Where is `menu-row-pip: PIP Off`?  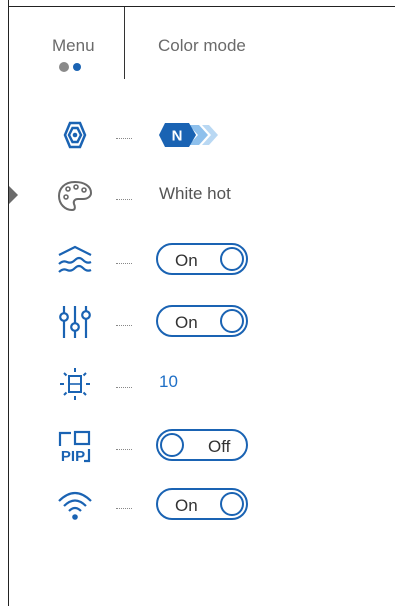
menu-row-pip: PIP Off is located at coordinates (197, 445).